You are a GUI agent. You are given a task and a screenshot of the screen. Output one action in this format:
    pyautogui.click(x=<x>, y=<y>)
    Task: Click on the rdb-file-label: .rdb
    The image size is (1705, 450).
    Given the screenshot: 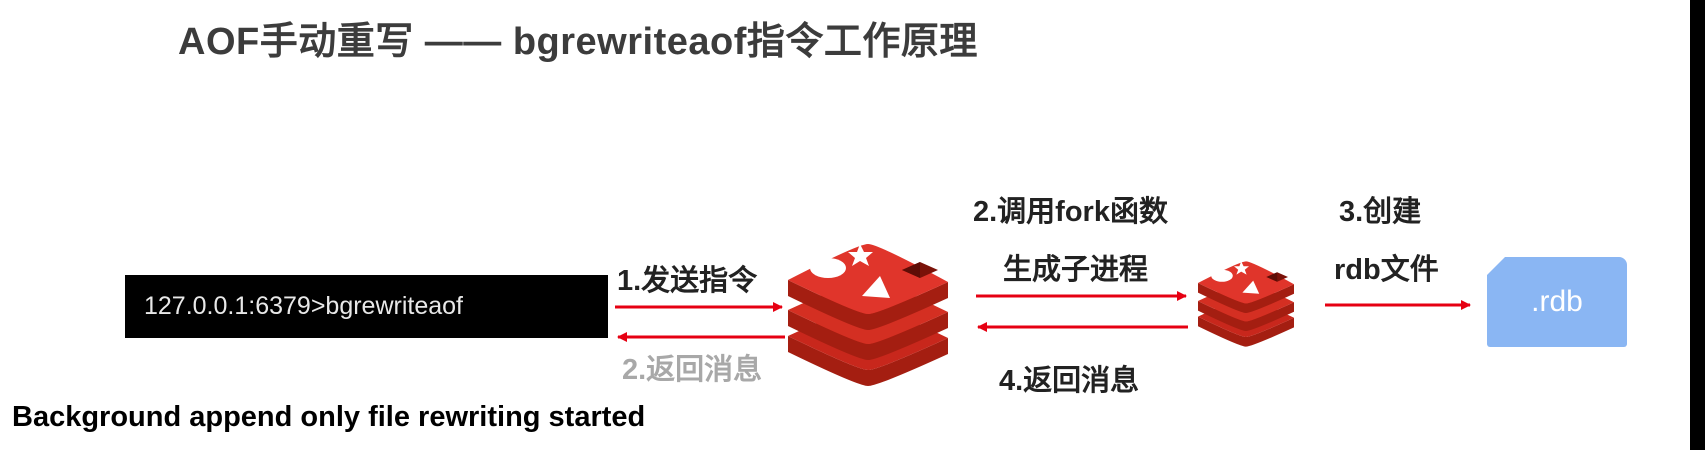 What is the action you would take?
    pyautogui.click(x=1557, y=301)
    